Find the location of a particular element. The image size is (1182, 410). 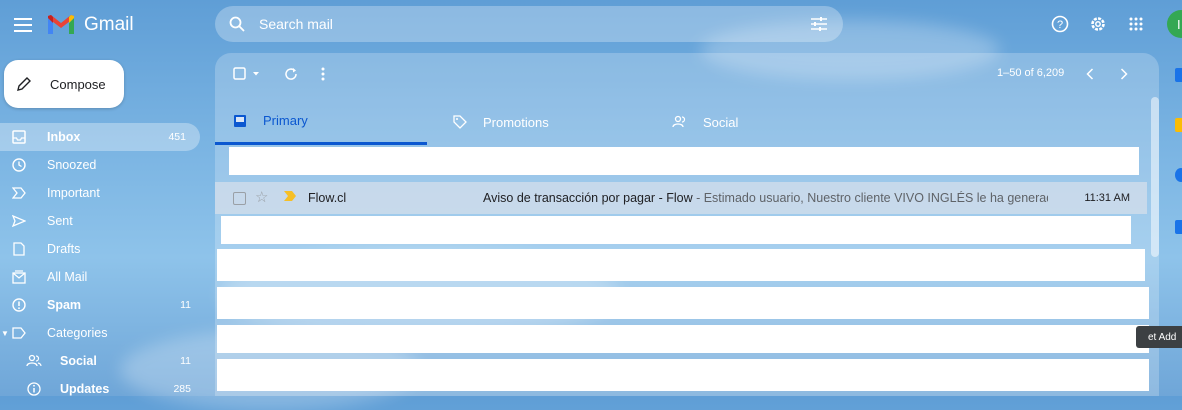

main-menu-button is located at coordinates (23, 25).